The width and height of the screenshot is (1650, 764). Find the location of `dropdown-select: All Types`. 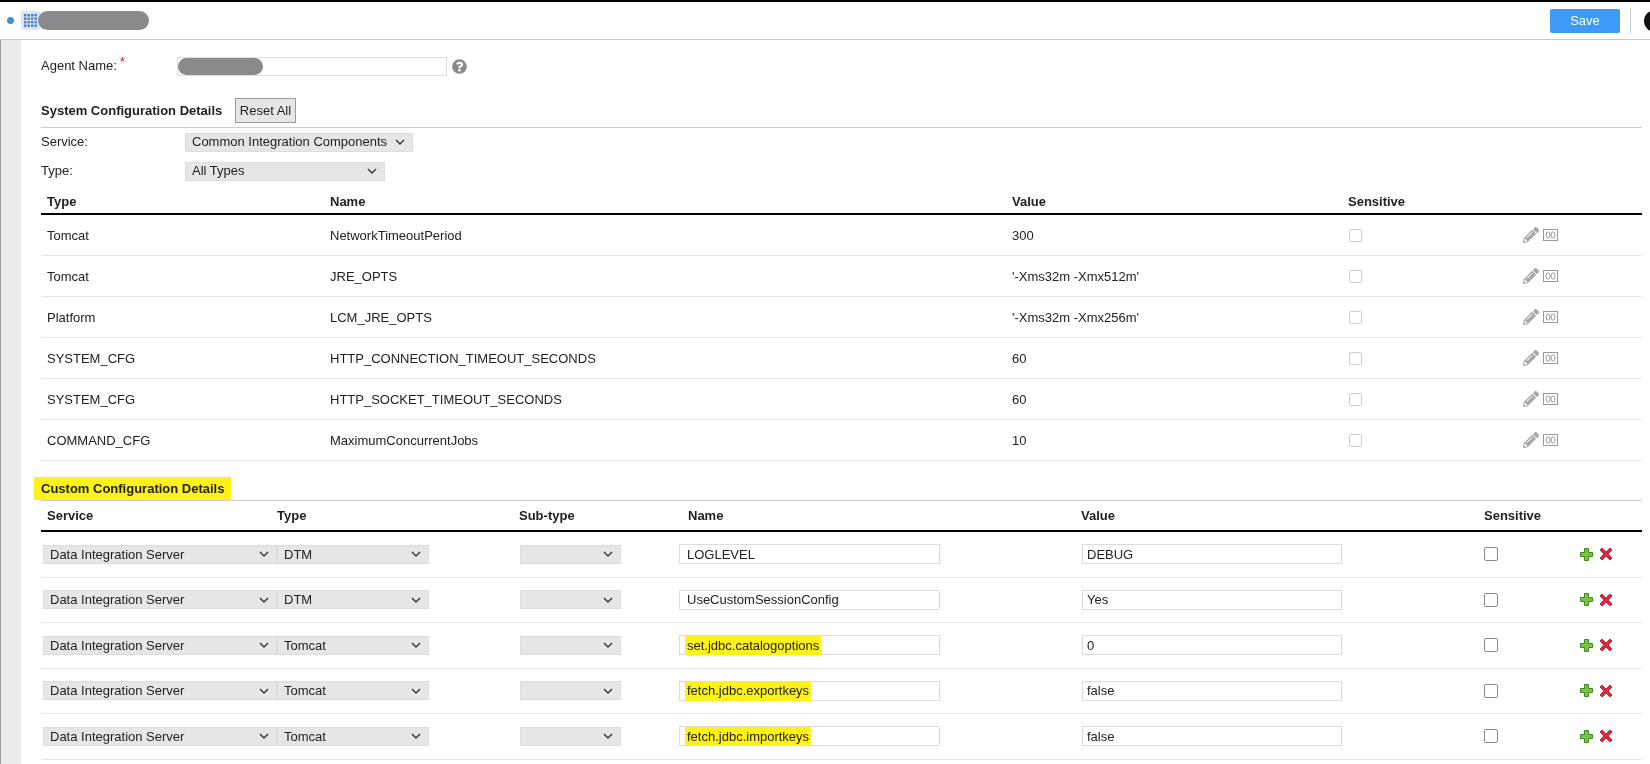

dropdown-select: All Types is located at coordinates (285, 171).